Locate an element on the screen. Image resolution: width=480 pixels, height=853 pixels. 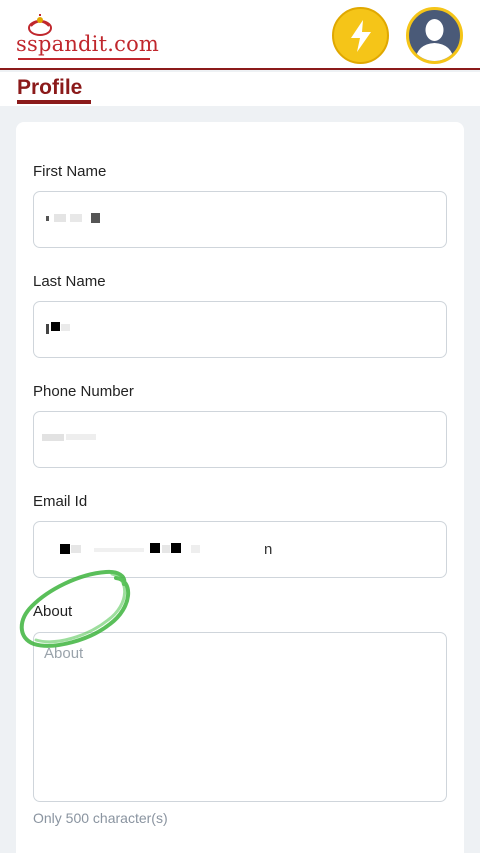
logo-underline is located at coordinates (84, 59).